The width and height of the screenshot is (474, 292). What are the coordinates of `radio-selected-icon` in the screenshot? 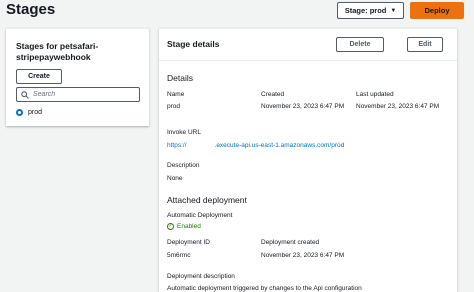 It's located at (19, 112).